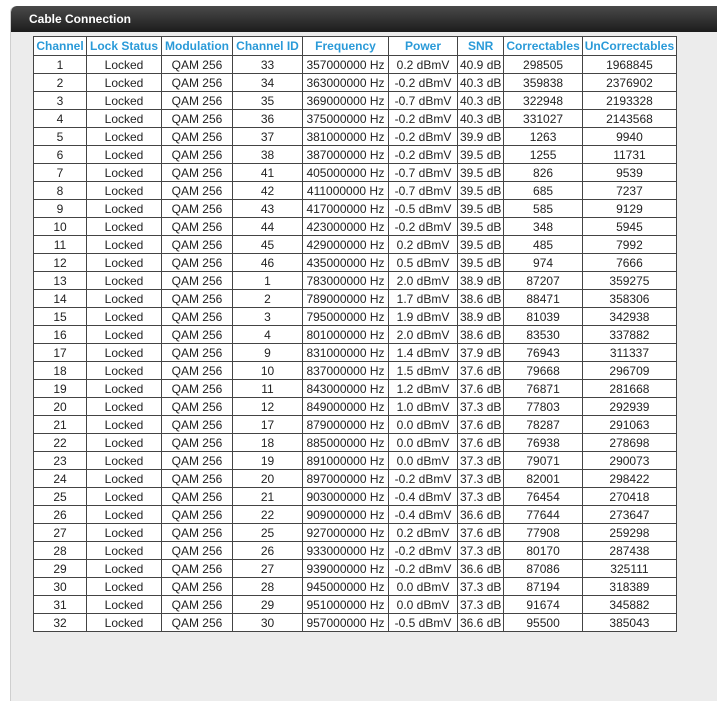  I want to click on cell-uncorrectables: 278698, so click(629, 442).